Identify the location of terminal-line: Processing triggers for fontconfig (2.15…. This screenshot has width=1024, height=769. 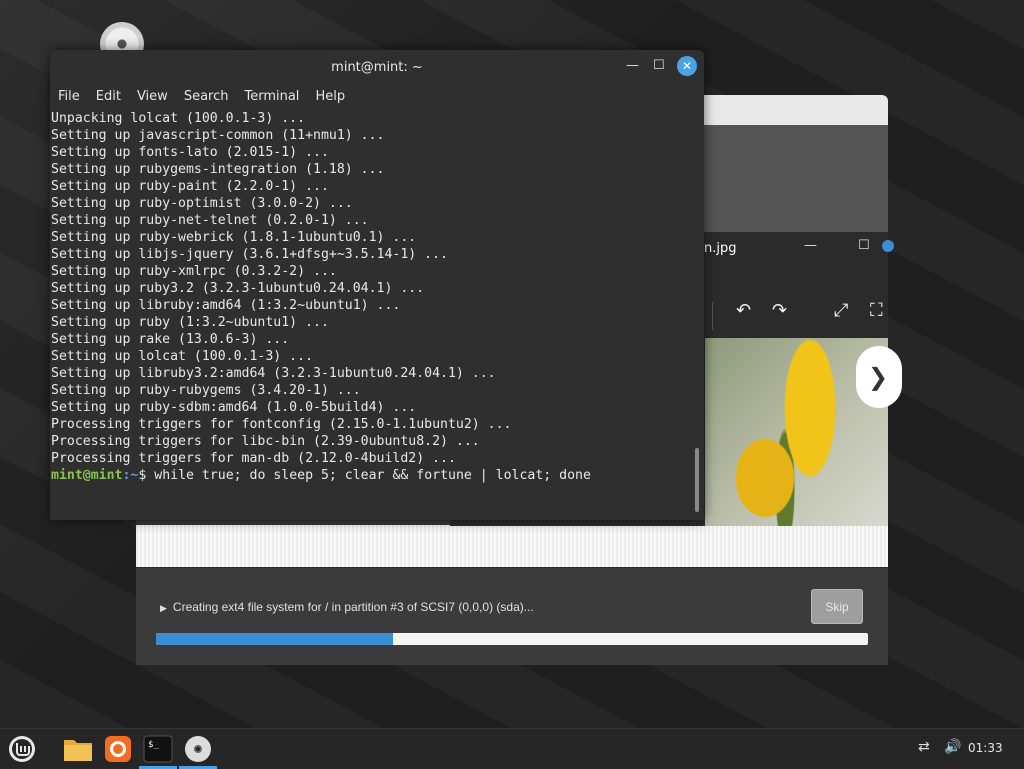
(281, 424).